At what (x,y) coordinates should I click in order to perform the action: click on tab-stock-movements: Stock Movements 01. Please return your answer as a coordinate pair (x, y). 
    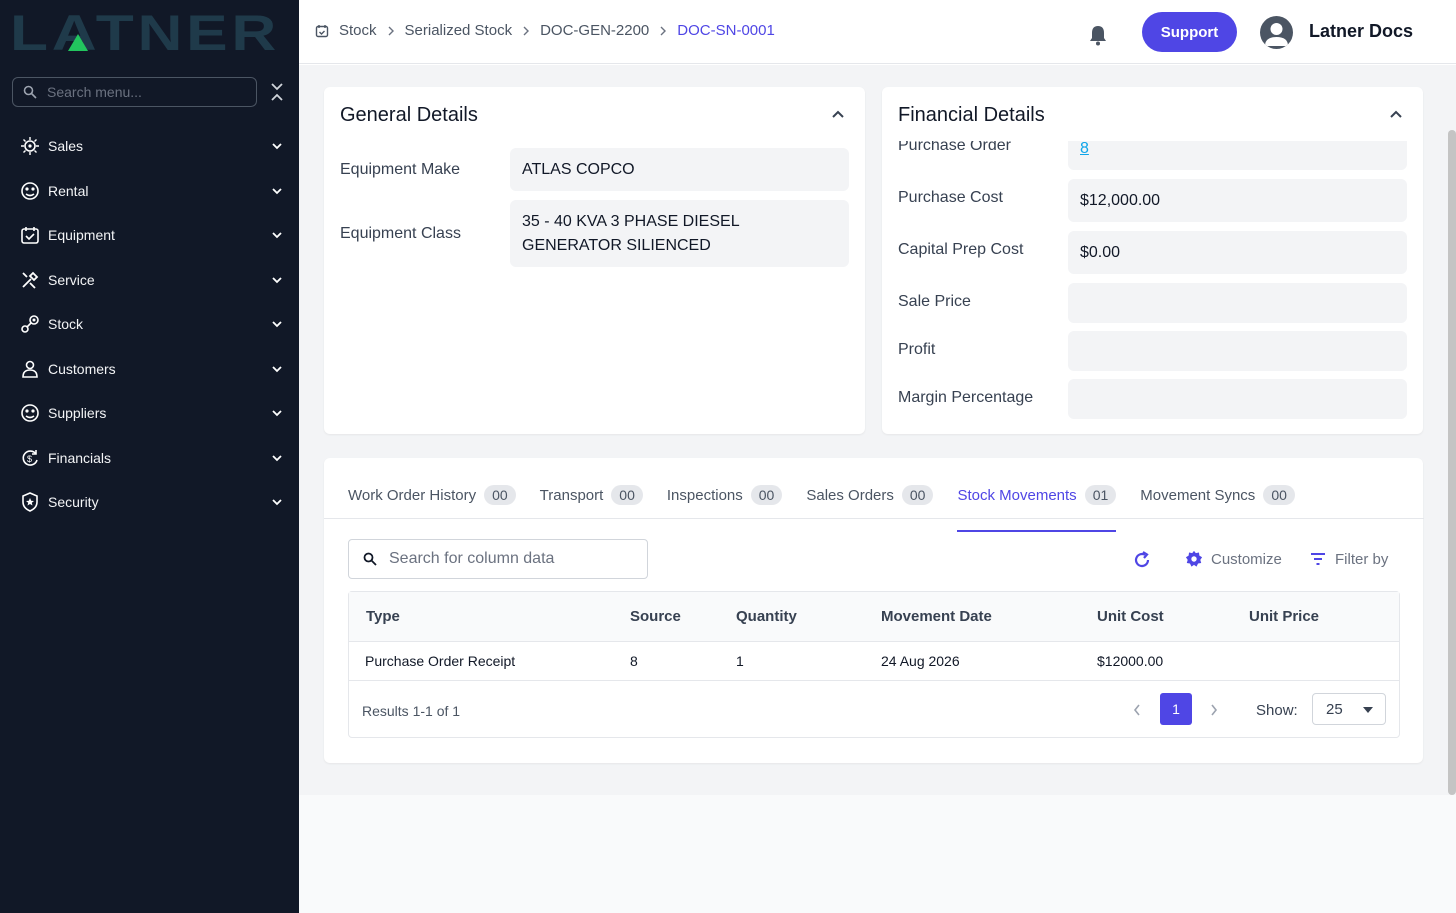
    Looking at the image, I should click on (1037, 502).